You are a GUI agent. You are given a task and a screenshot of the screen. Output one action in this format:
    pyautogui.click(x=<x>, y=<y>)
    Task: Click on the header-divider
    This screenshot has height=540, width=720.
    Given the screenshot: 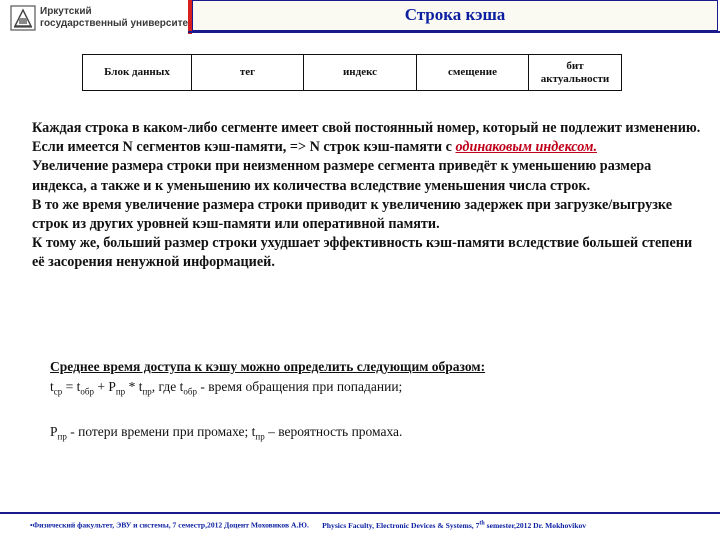 What is the action you would take?
    pyautogui.click(x=454, y=32)
    